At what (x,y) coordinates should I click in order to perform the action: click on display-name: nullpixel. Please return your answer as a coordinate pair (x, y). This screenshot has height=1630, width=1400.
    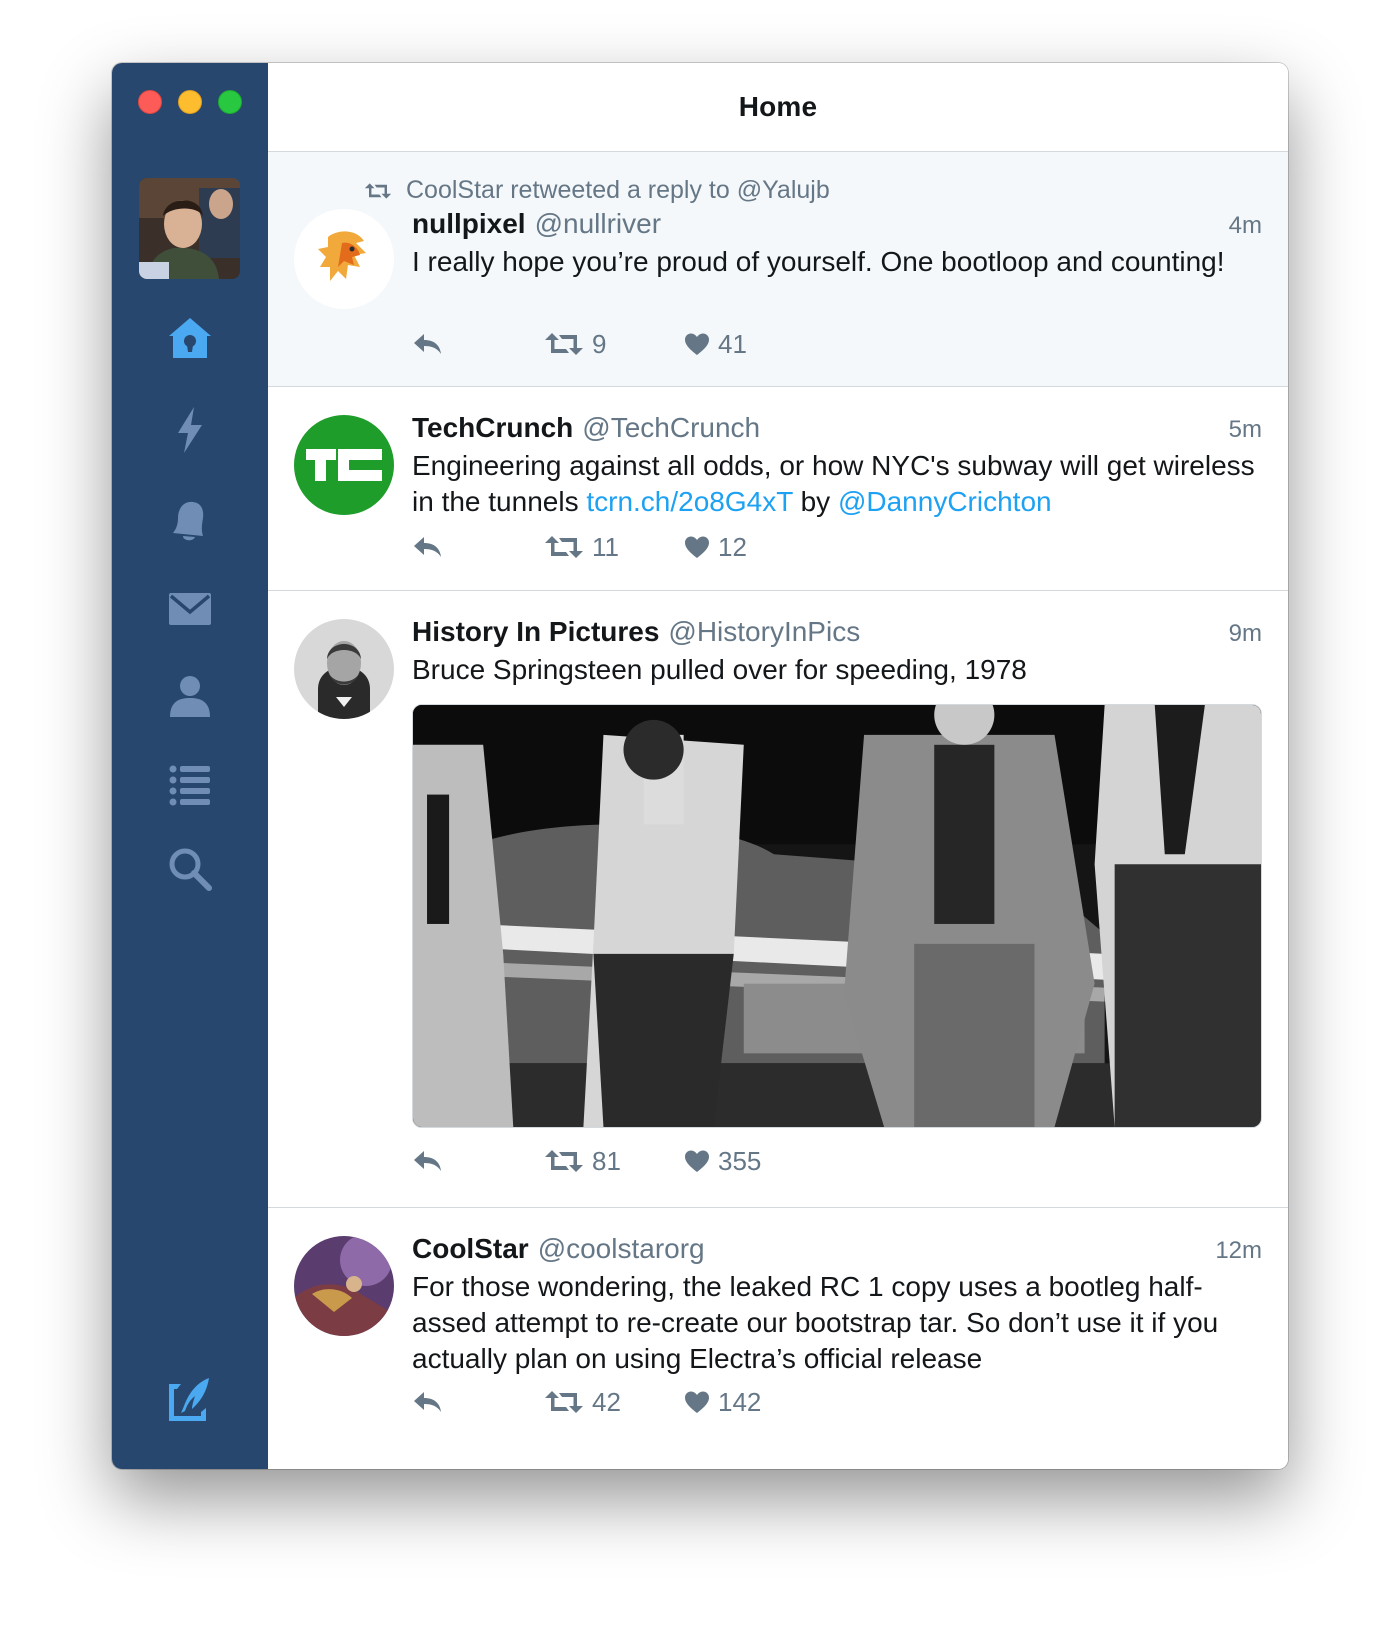
    Looking at the image, I should click on (469, 224).